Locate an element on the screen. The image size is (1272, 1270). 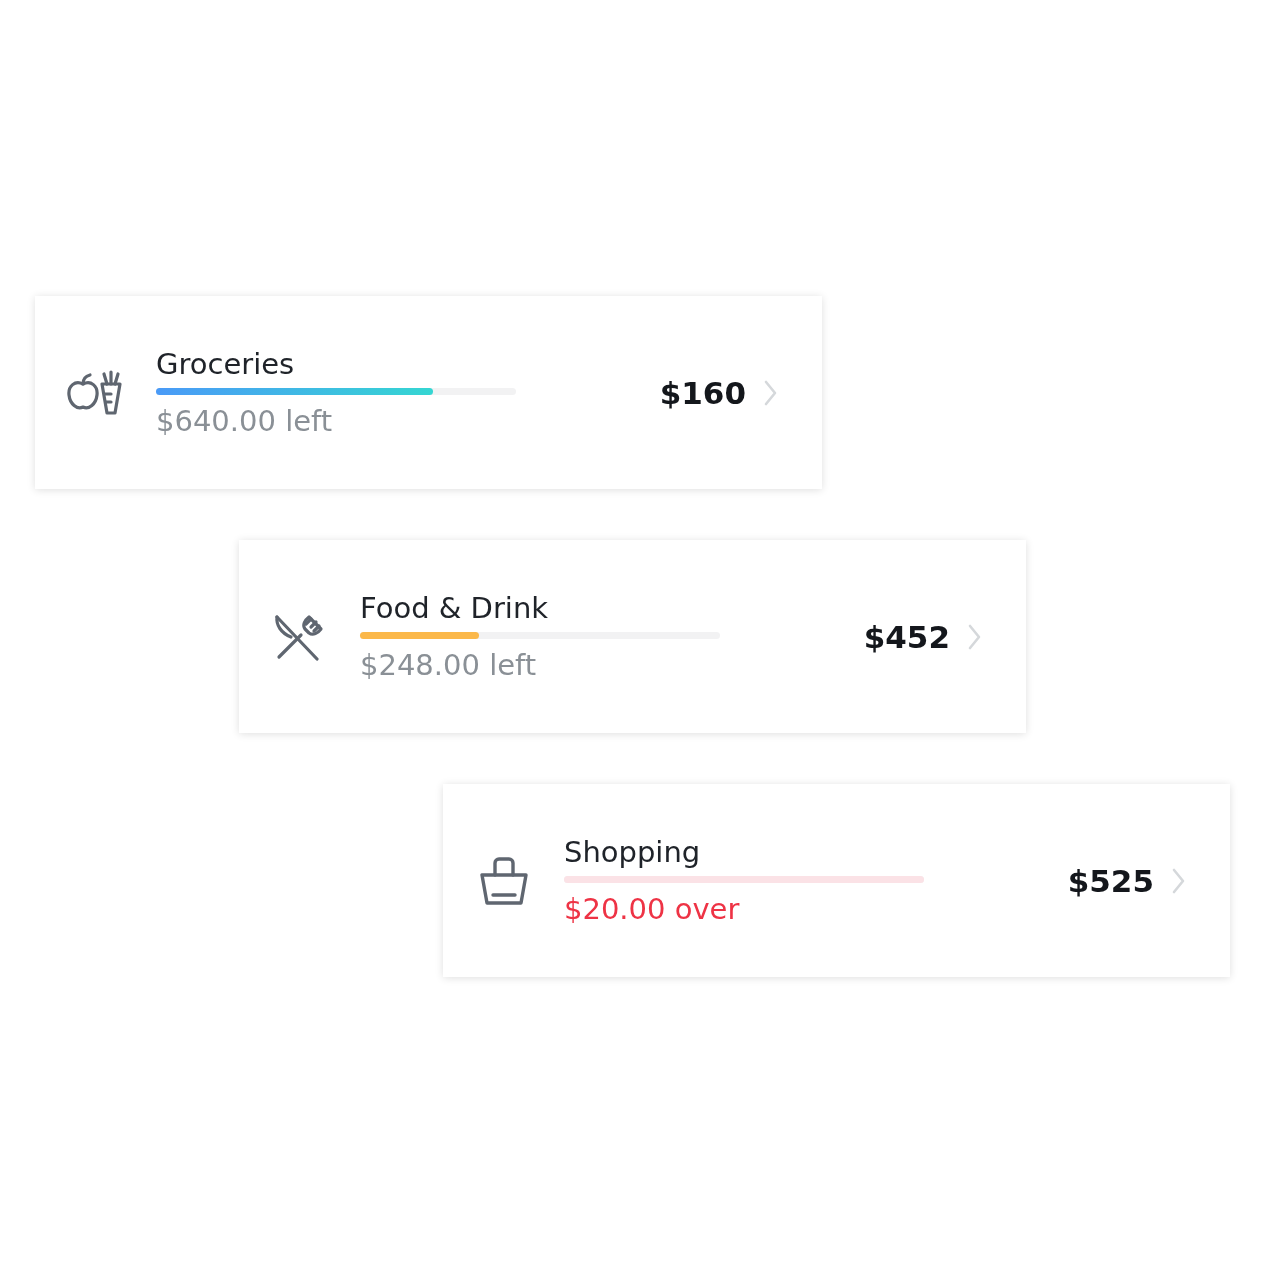
budget-amount: $452 is located at coordinates (906, 636).